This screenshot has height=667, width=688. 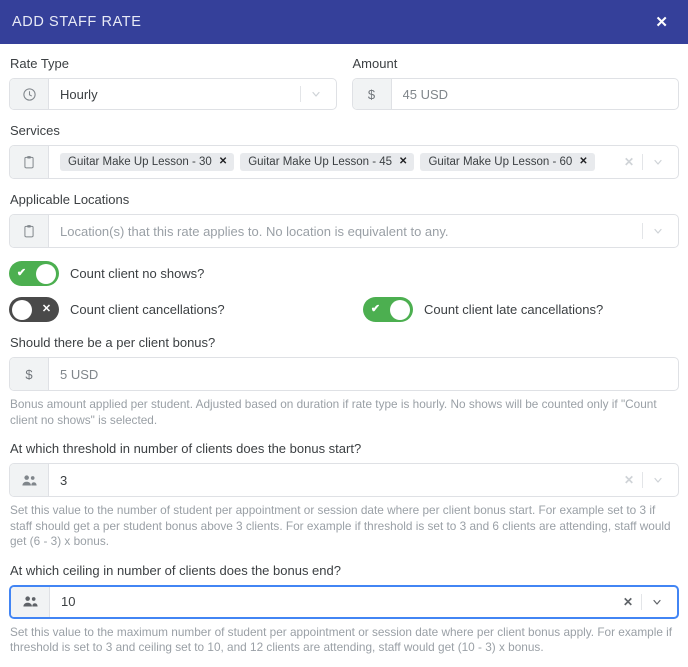 I want to click on toggle-label: Count client late cancellations?, so click(x=514, y=309).